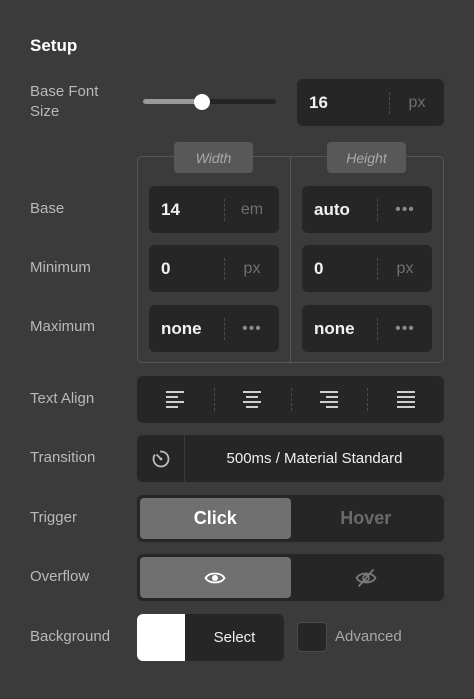 The width and height of the screenshot is (474, 699). I want to click on transition-field: 500ms / Material Standard, so click(290, 458).